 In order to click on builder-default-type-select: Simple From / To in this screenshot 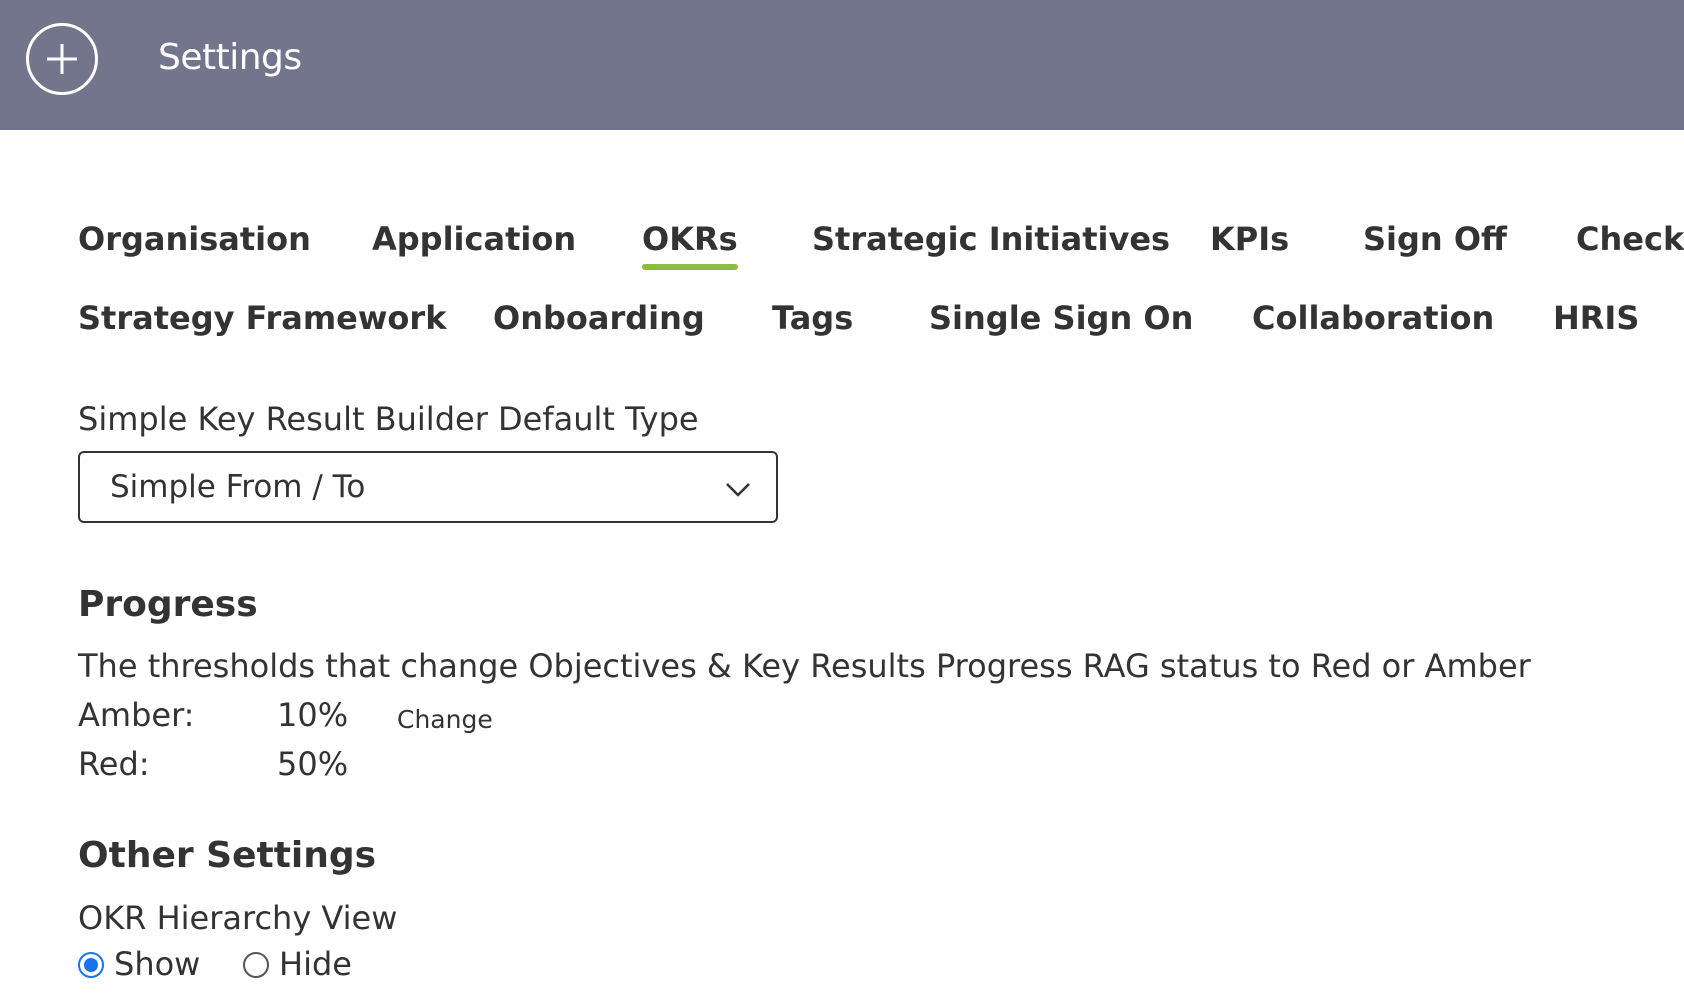, I will do `click(428, 487)`.